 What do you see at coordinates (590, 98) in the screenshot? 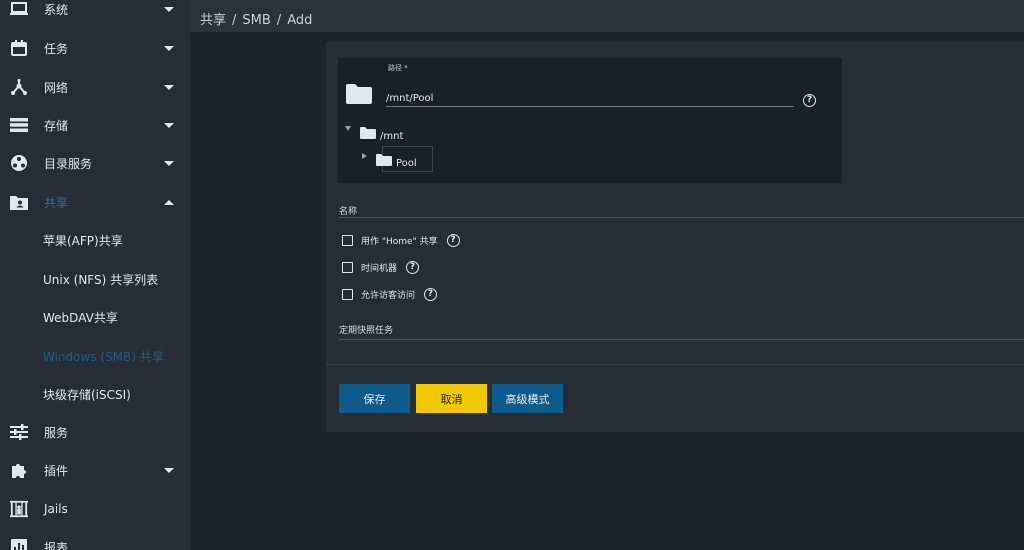
I see `path-input` at bounding box center [590, 98].